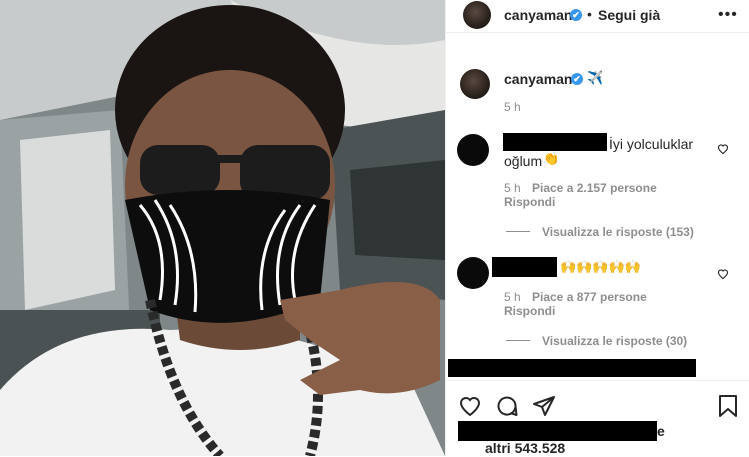  Describe the element at coordinates (576, 15) in the screenshot. I see `verified-badge-icon: ✔` at that location.